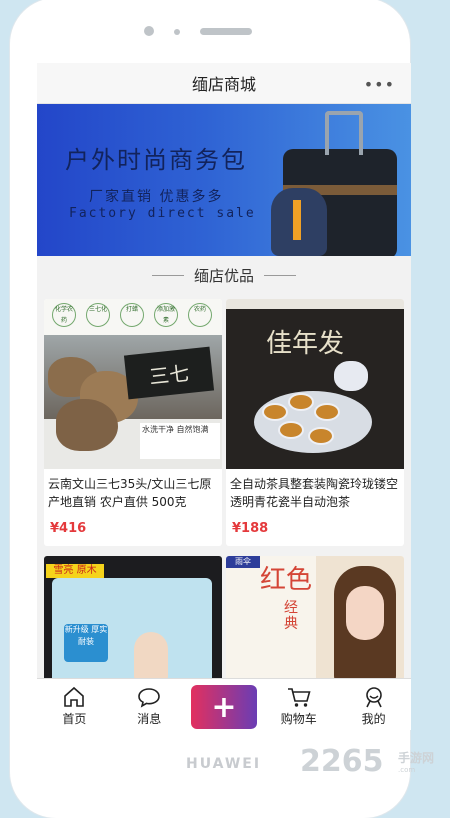 The height and width of the screenshot is (818, 450). What do you see at coordinates (250, 528) in the screenshot?
I see `product-price: ¥188` at bounding box center [250, 528].